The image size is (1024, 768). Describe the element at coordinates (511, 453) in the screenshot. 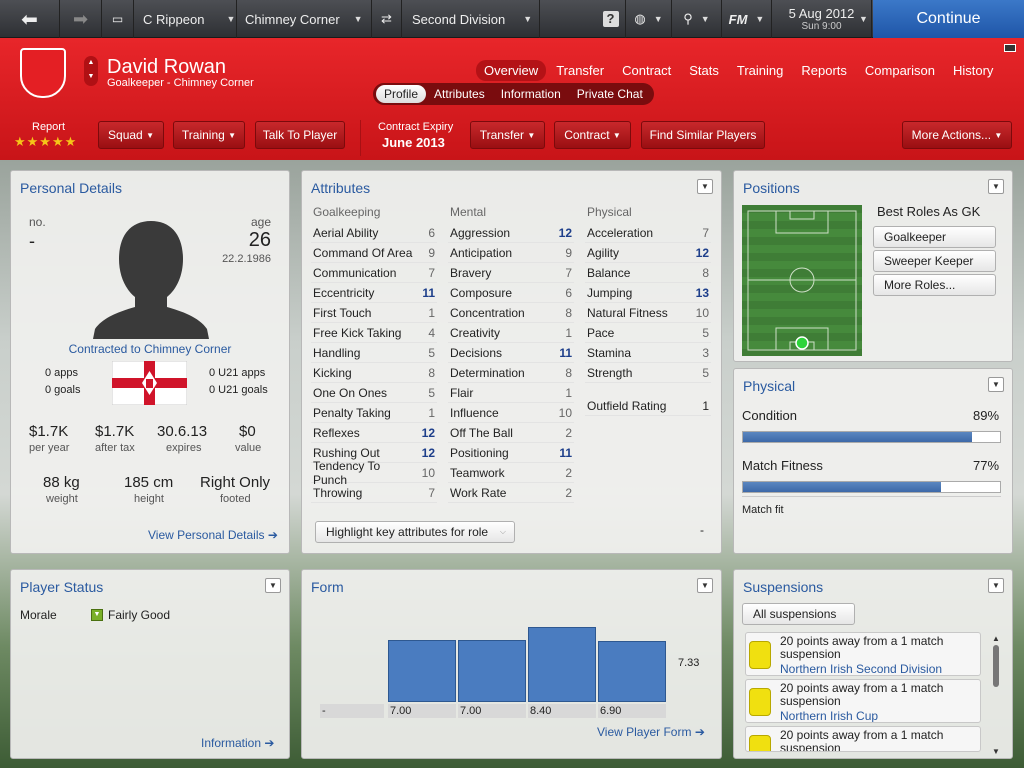

I see `attribute-row: Positioning 11` at that location.